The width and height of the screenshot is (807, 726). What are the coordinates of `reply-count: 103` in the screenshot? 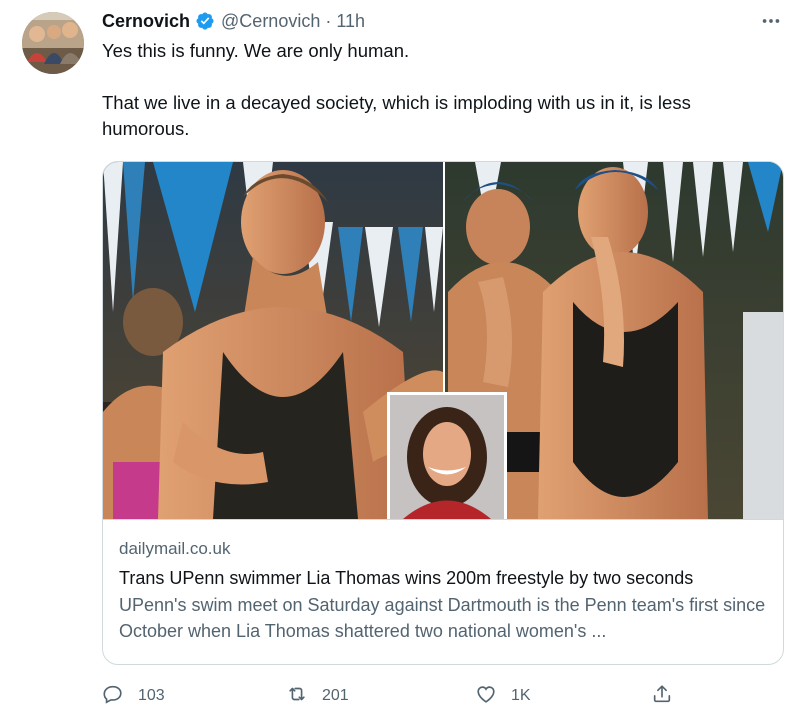 It's located at (151, 695).